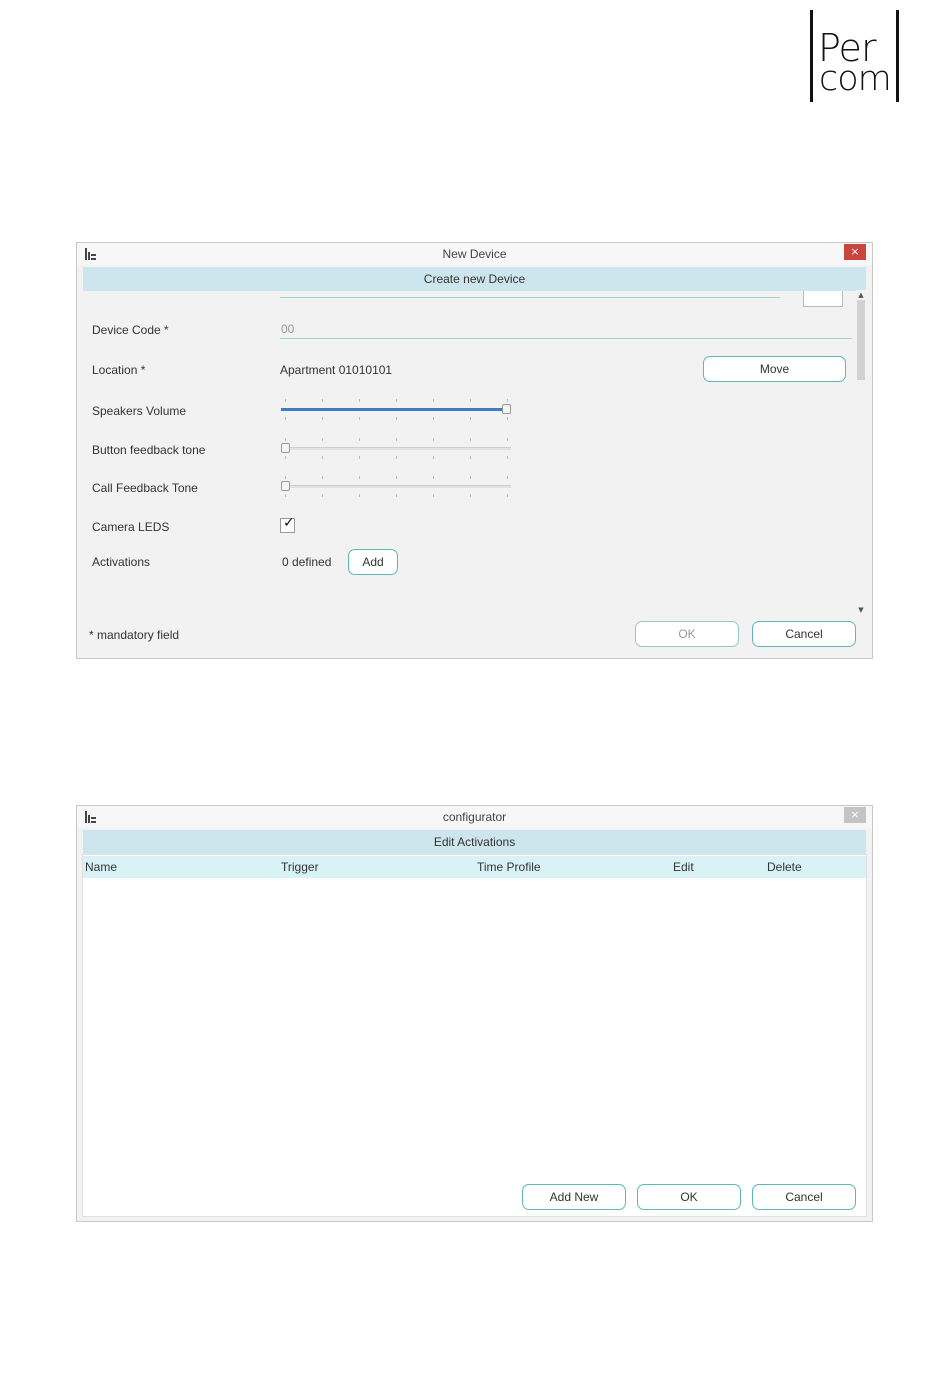 The height and width of the screenshot is (1397, 950). I want to click on logo-bar-right, so click(897, 56).